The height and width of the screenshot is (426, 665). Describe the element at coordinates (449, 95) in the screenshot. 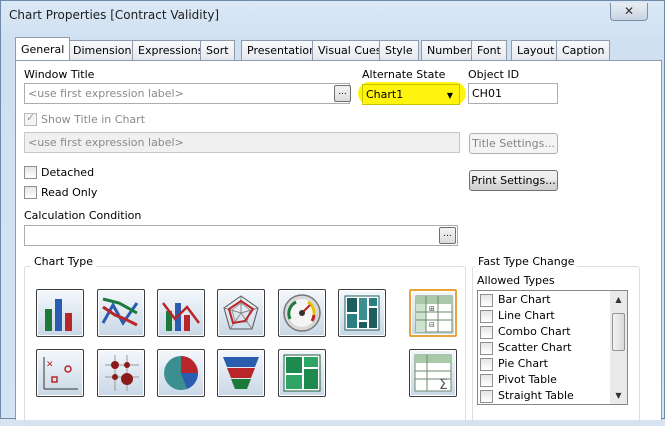

I see `chevron-down-icon: ▼` at that location.